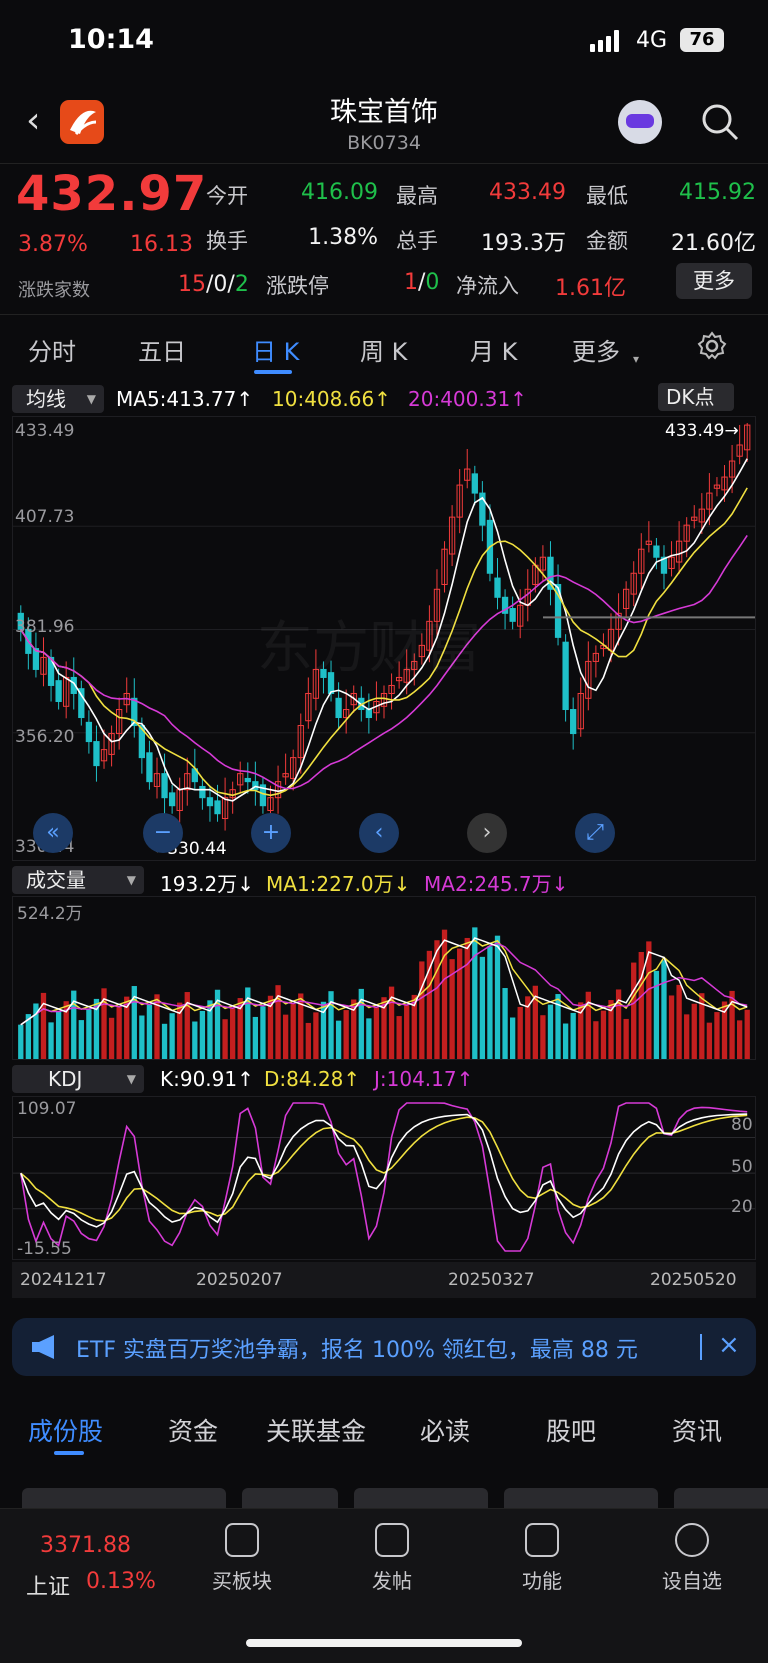  Describe the element at coordinates (45, 431) in the screenshot. I see `price-axis-label: 433.49` at that location.